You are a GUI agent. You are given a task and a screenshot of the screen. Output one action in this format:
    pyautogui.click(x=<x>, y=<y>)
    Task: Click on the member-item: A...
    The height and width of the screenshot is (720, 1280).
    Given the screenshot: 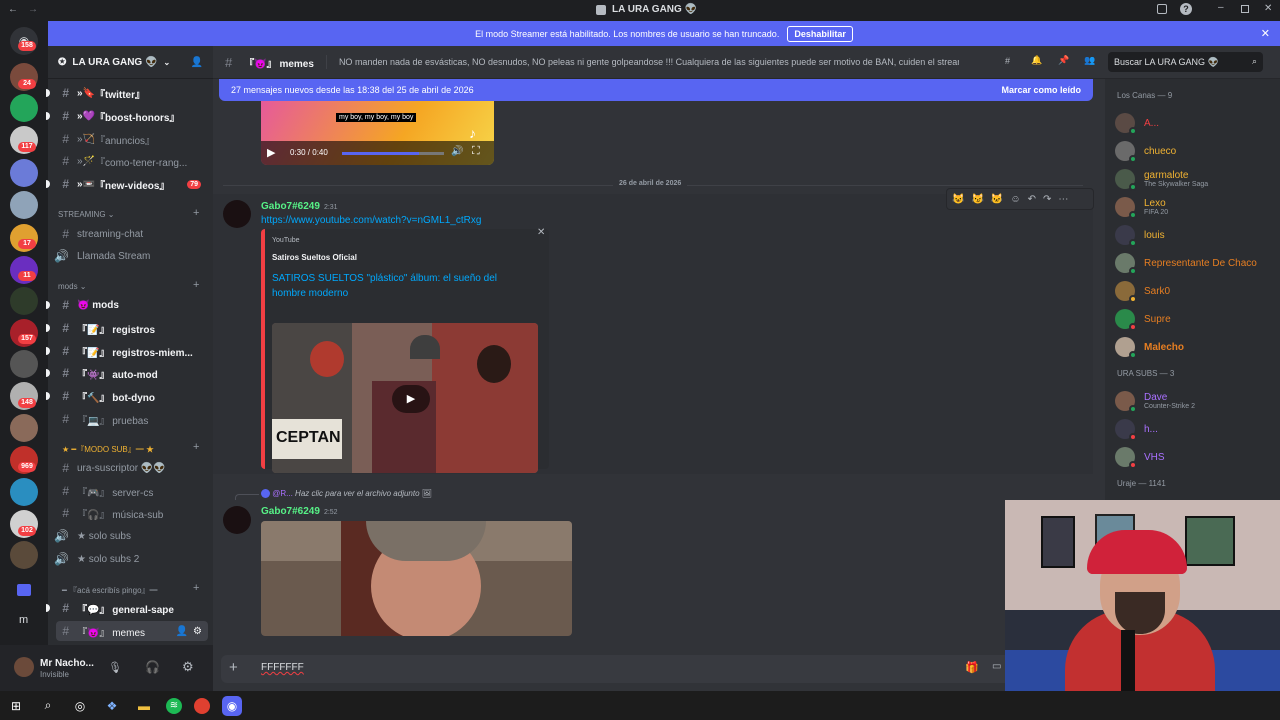 What is the action you would take?
    pyautogui.click(x=1195, y=123)
    